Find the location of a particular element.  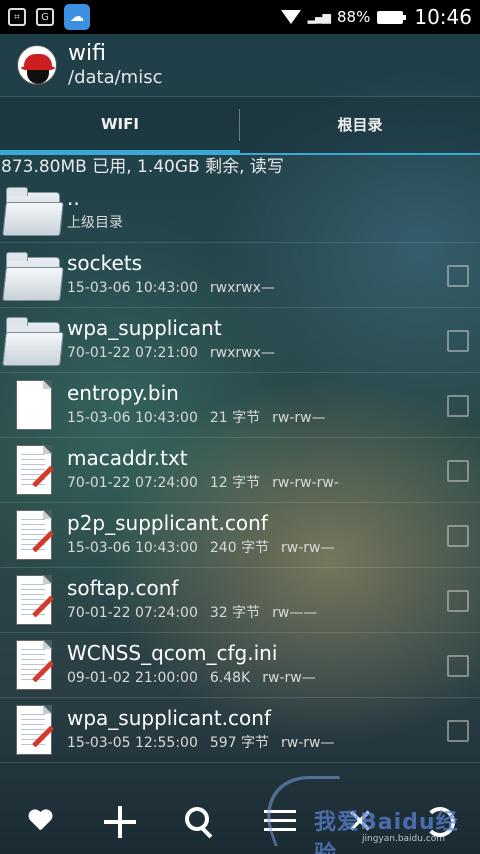

tab-bar: WIFI 根目录 is located at coordinates (240, 125).